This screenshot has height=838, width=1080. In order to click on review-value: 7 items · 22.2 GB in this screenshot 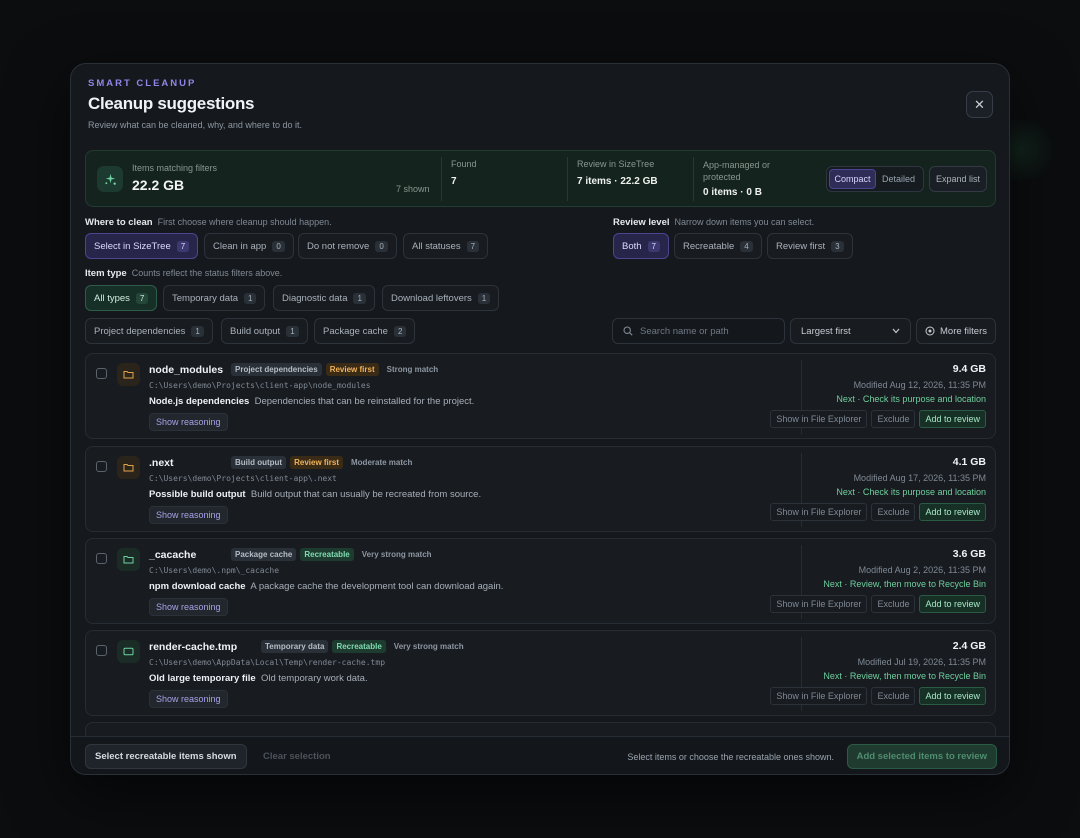, I will do `click(617, 181)`.